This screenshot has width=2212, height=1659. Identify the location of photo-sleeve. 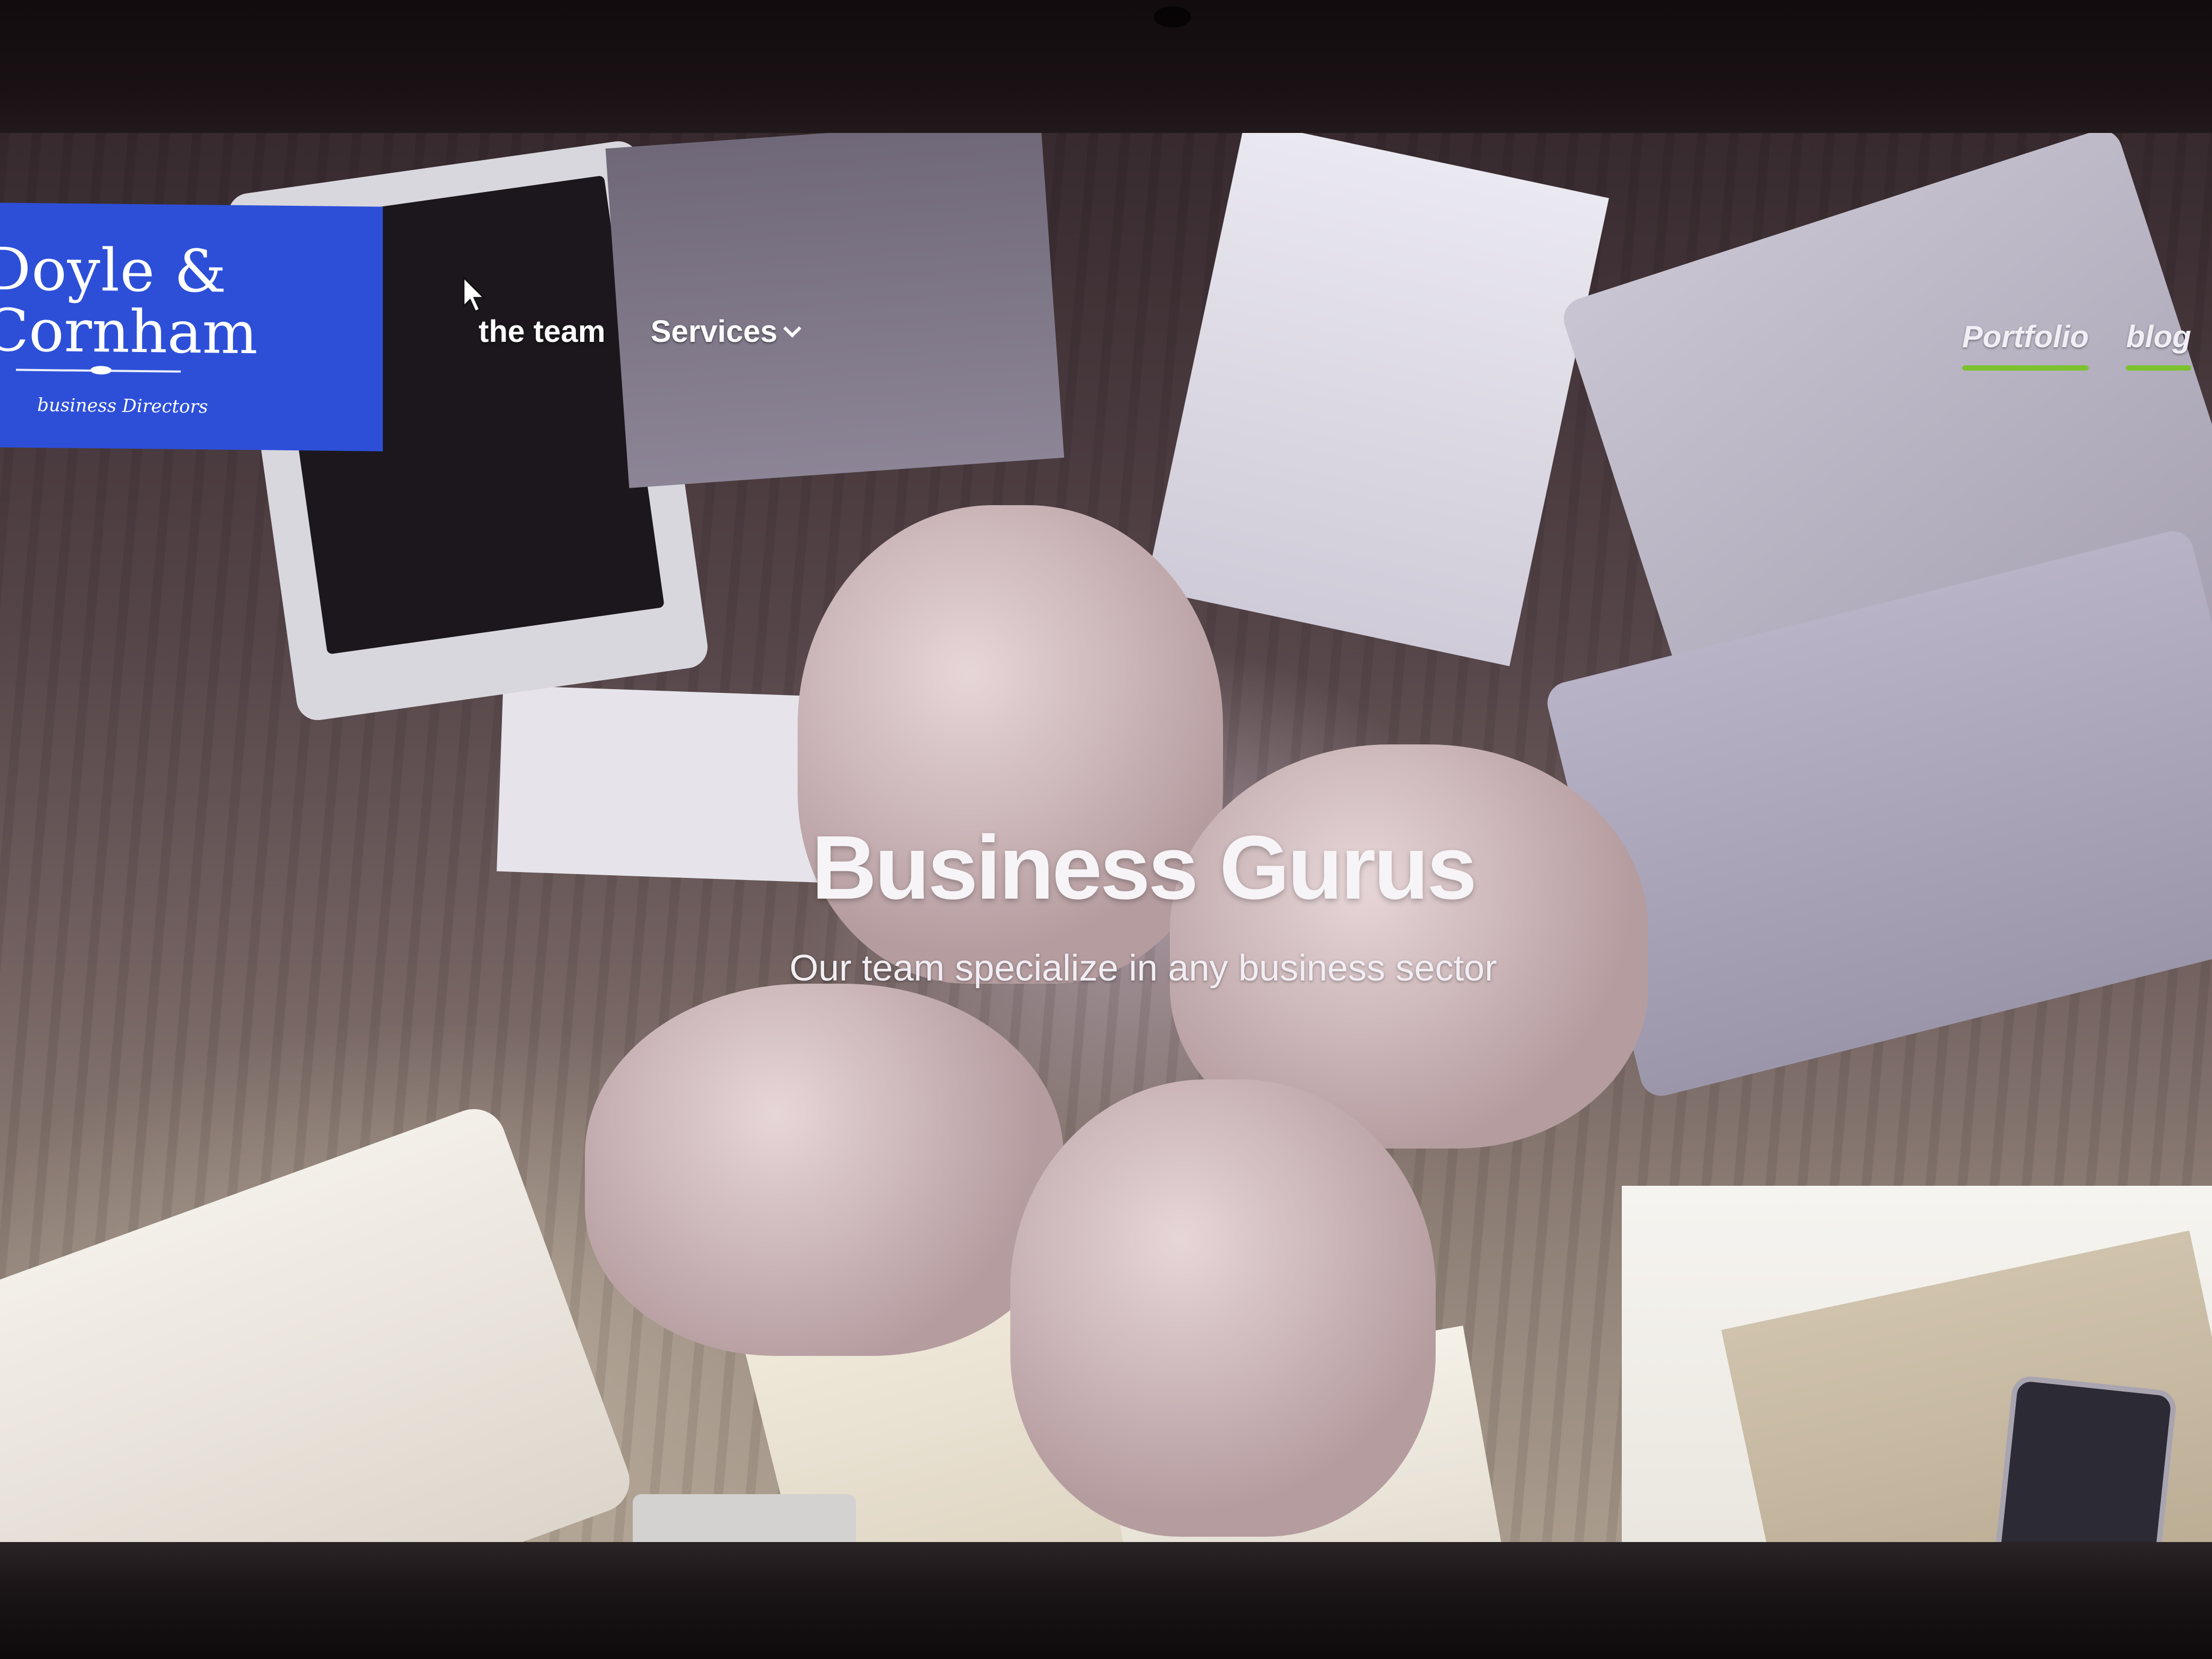
(835, 310).